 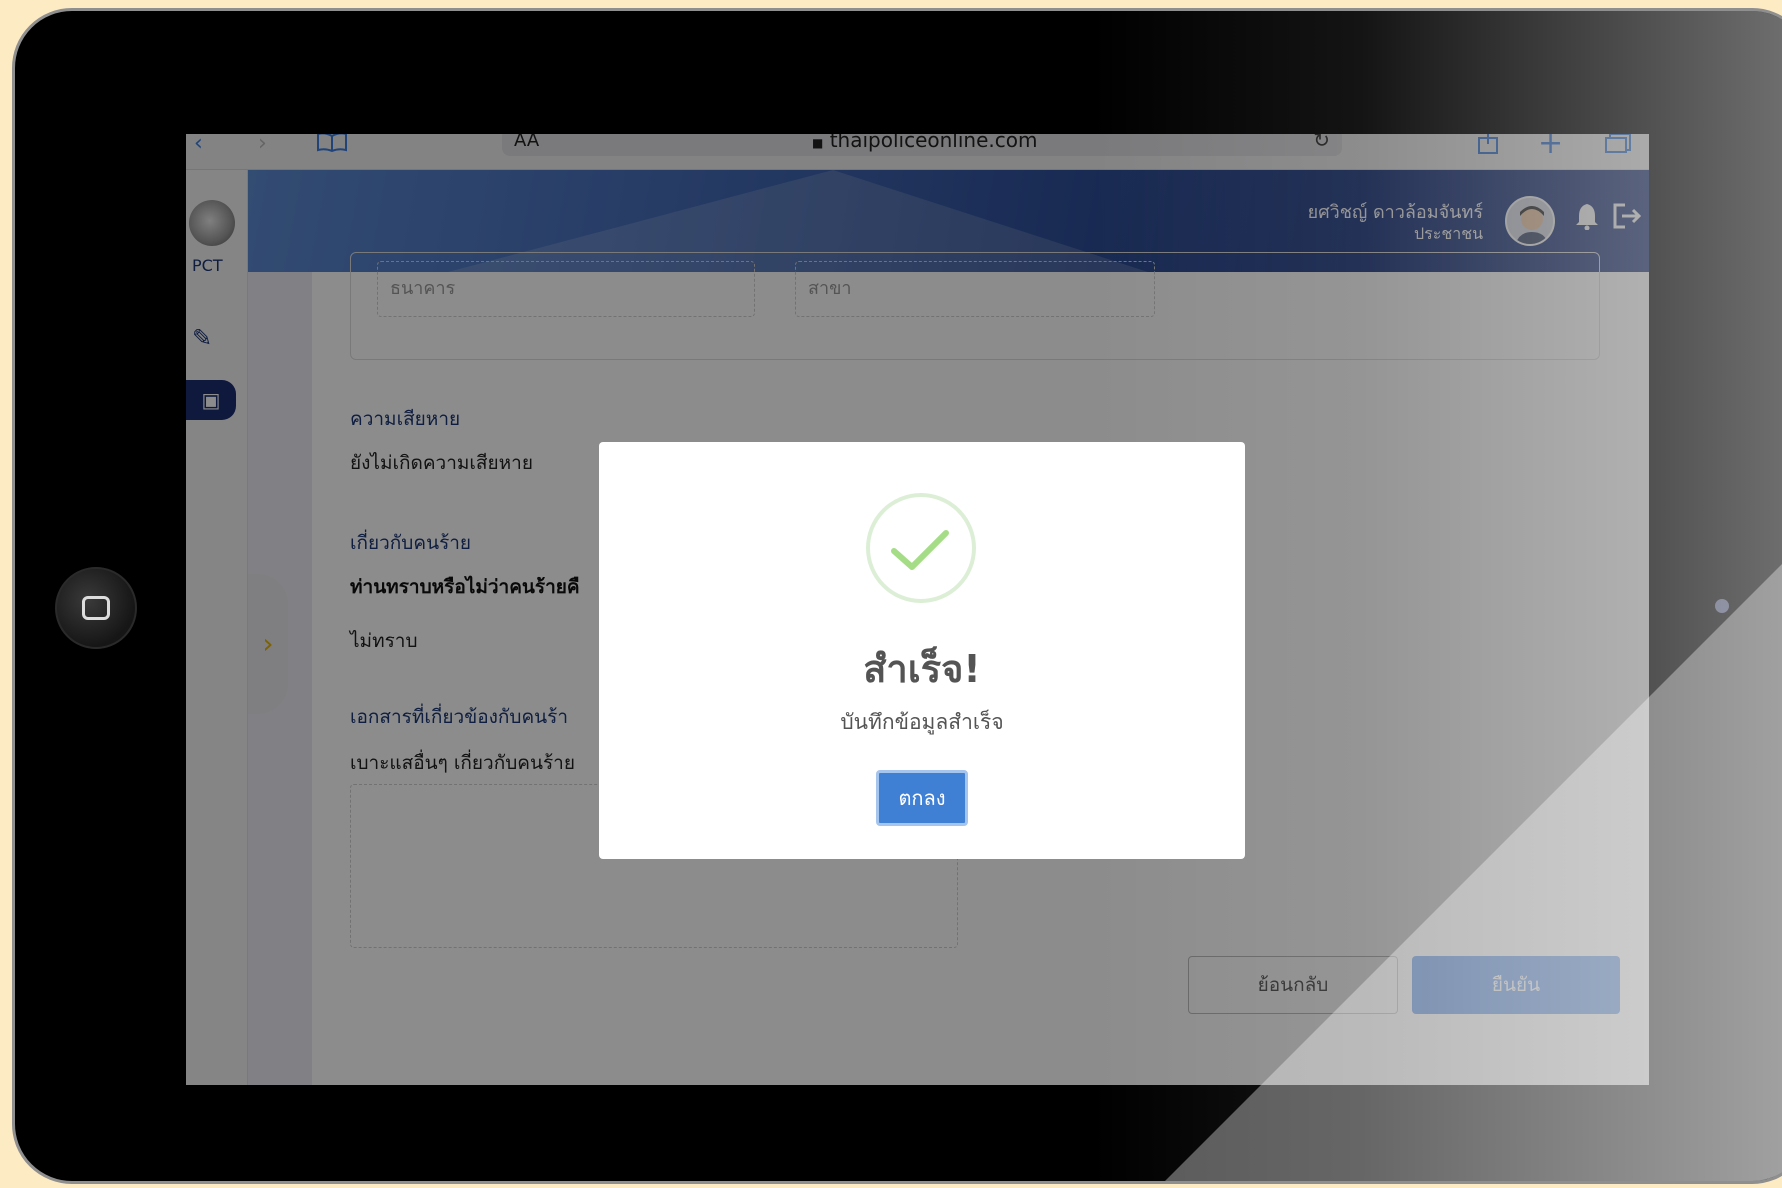 I want to click on success-check-icon, so click(x=921, y=548).